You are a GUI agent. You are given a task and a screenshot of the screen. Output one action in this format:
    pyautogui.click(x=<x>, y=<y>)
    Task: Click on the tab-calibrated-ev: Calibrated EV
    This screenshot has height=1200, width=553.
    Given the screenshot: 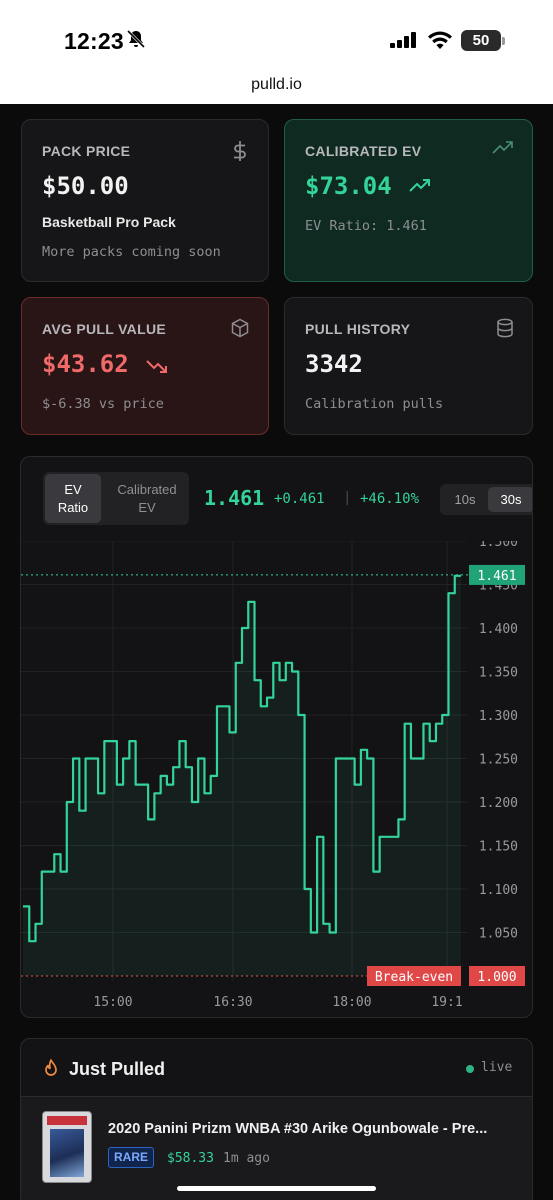 What is the action you would take?
    pyautogui.click(x=147, y=498)
    